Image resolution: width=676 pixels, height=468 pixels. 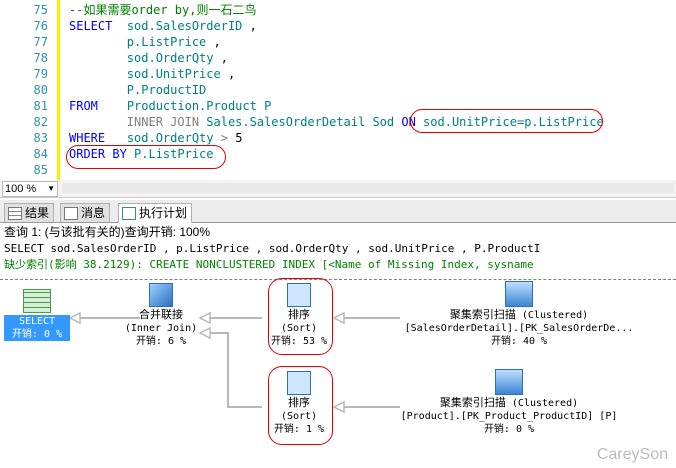 What do you see at coordinates (93, 213) in the screenshot?
I see `tab-messages-label: 消息` at bounding box center [93, 213].